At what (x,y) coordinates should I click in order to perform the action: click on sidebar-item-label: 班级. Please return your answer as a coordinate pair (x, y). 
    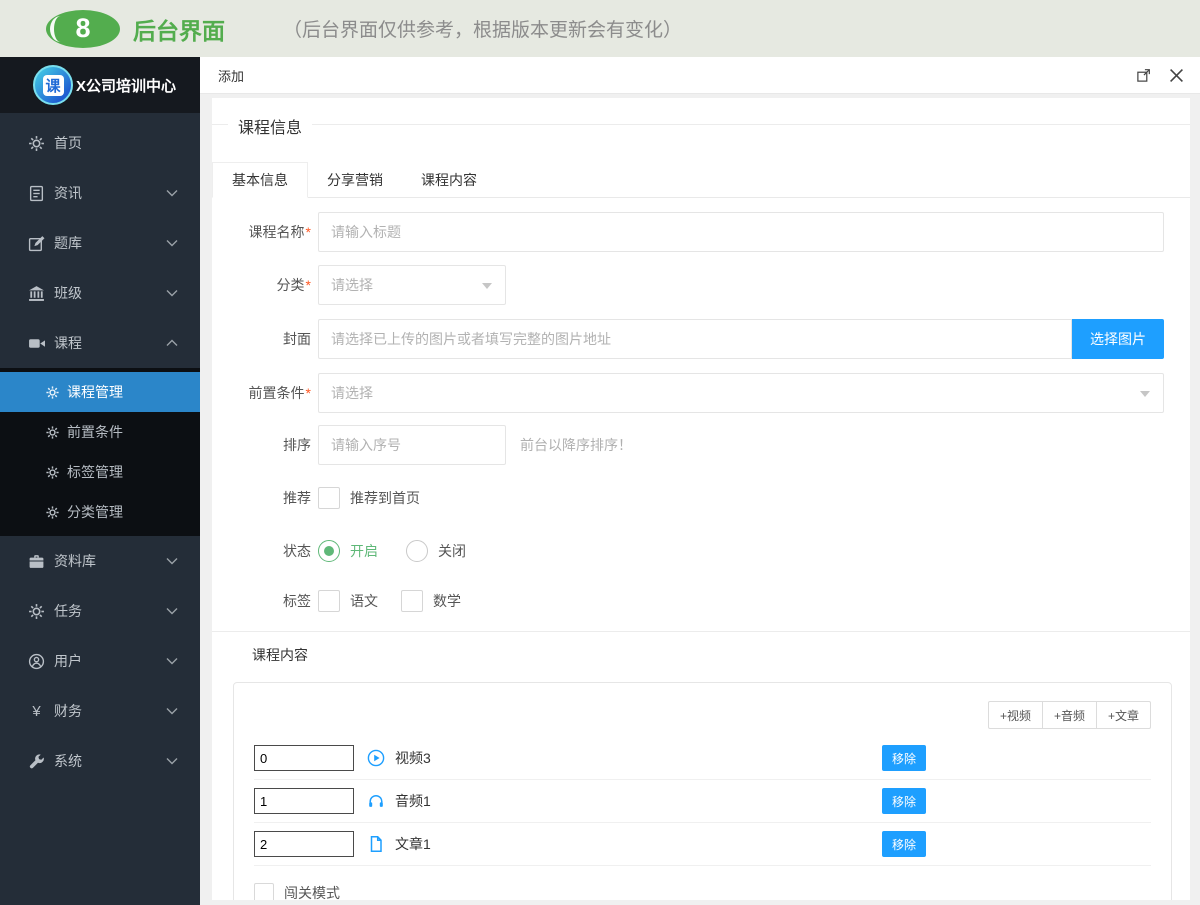
    Looking at the image, I should click on (68, 293).